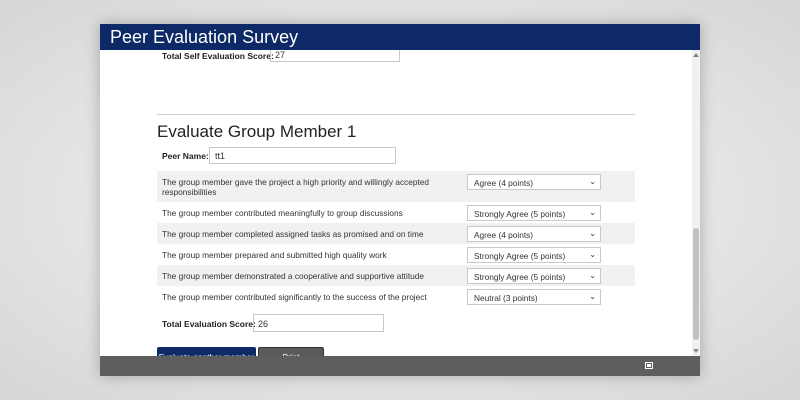 Image resolution: width=800 pixels, height=400 pixels. I want to click on evaluate-another-button: Evaluate another member, so click(206, 351).